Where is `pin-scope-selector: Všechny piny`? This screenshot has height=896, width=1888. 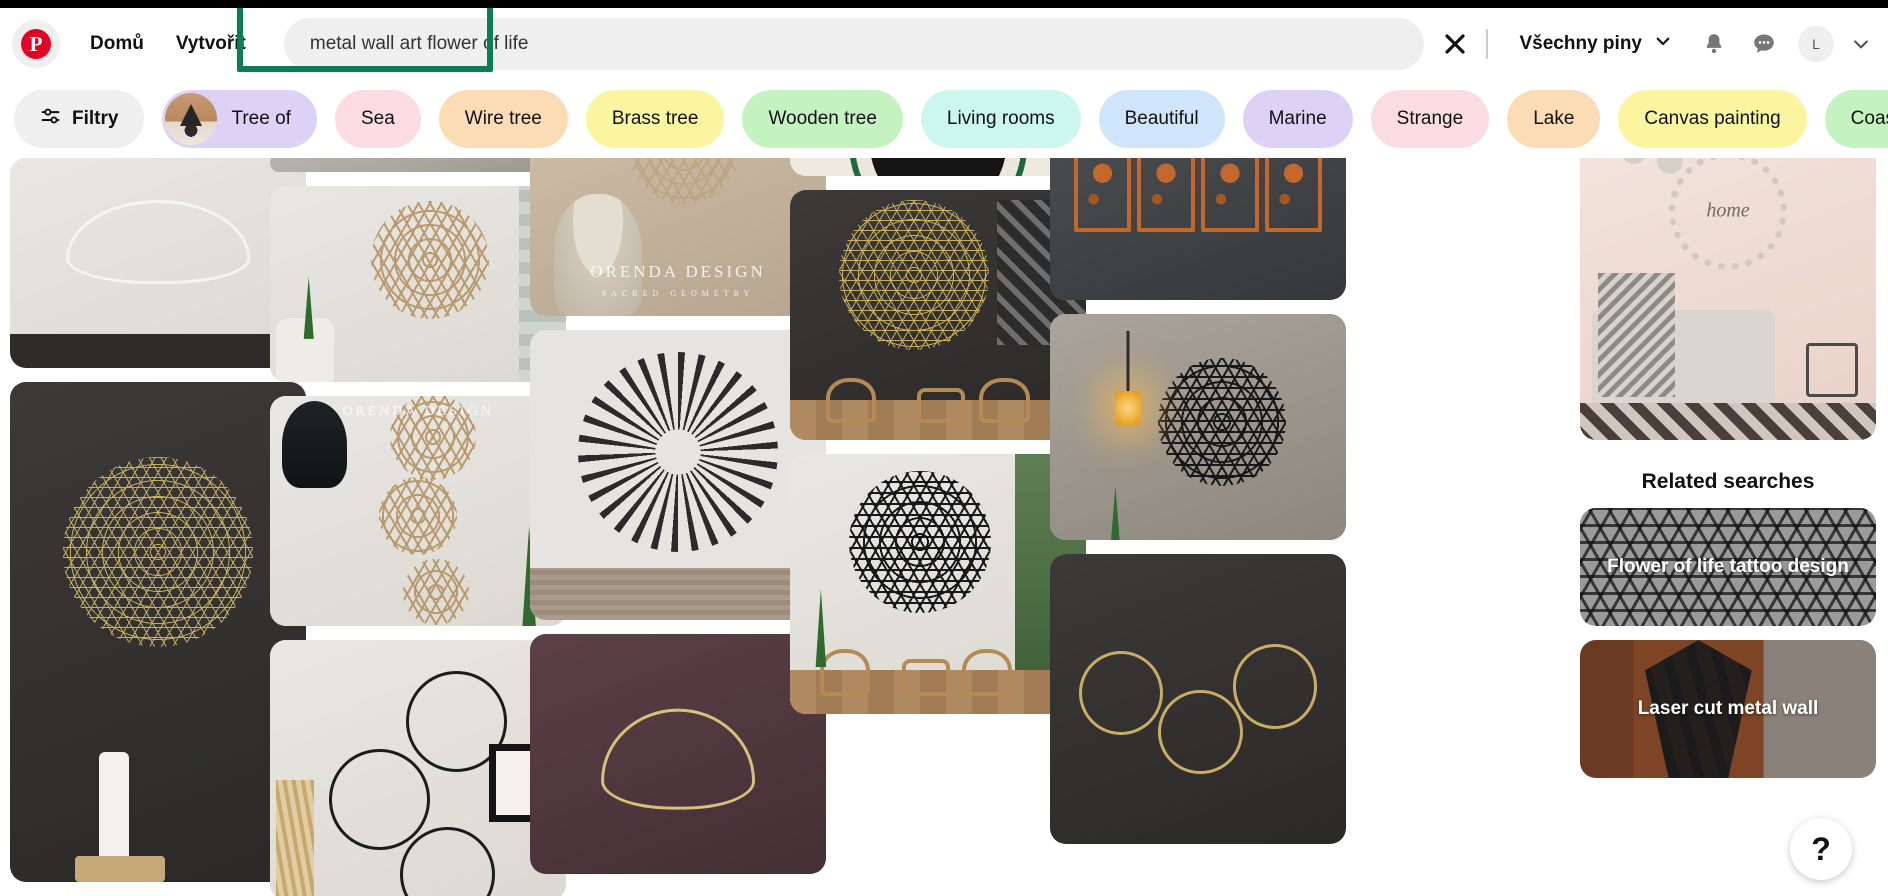
pin-scope-selector: Všechny piny is located at coordinates (1595, 44).